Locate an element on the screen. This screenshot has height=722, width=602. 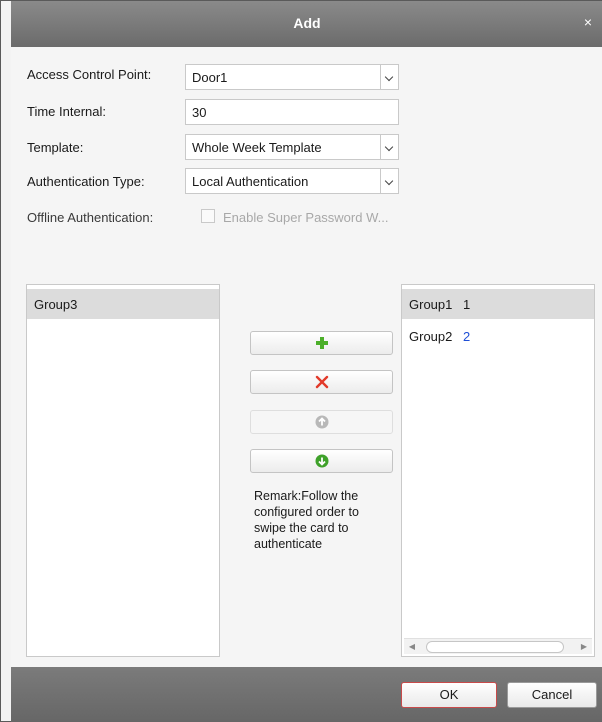
x-icon is located at coordinates (322, 382).